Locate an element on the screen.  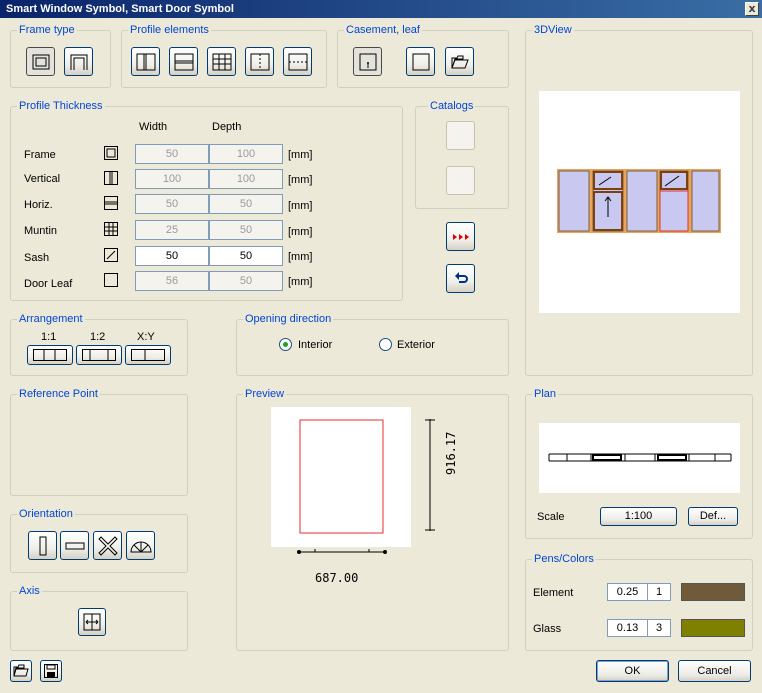
undo-button is located at coordinates (460, 278).